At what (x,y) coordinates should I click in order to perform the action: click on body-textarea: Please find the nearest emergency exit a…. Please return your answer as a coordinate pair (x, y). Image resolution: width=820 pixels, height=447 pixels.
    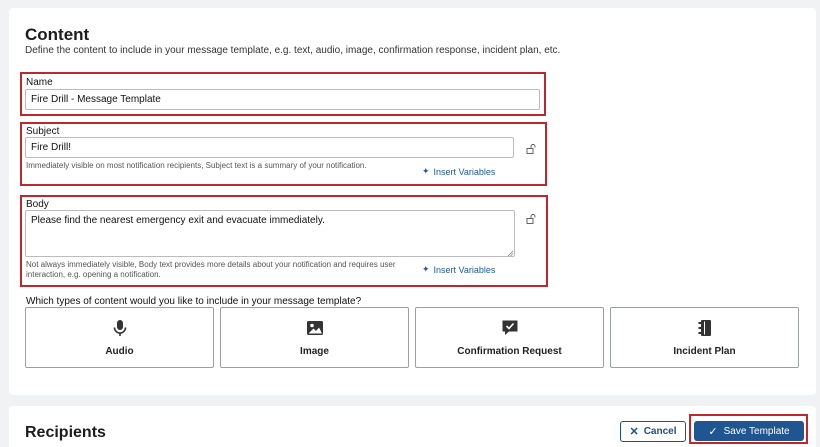
    Looking at the image, I should click on (270, 233).